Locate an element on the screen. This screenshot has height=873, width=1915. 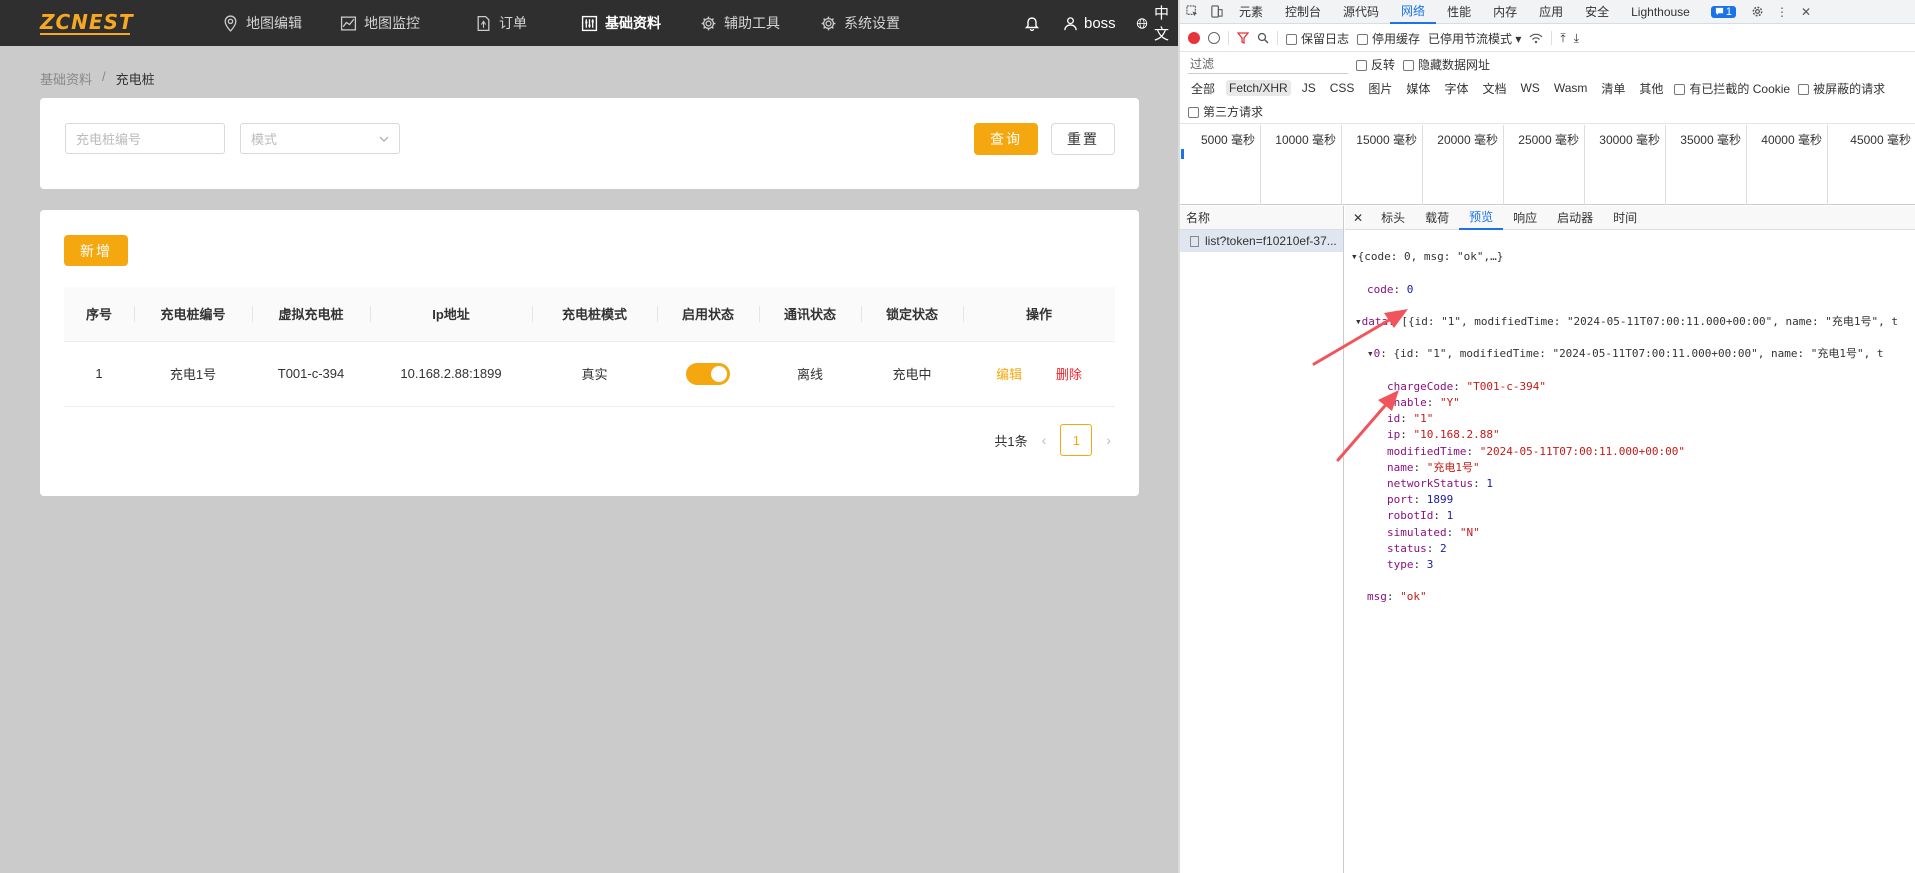
search-icon is located at coordinates (1263, 38).